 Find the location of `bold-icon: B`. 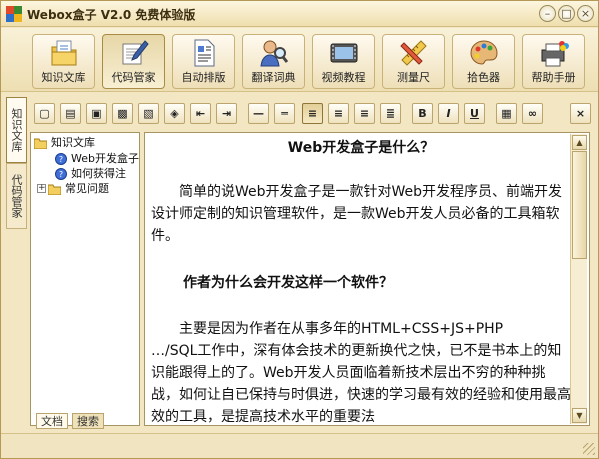

bold-icon: B is located at coordinates (422, 113).